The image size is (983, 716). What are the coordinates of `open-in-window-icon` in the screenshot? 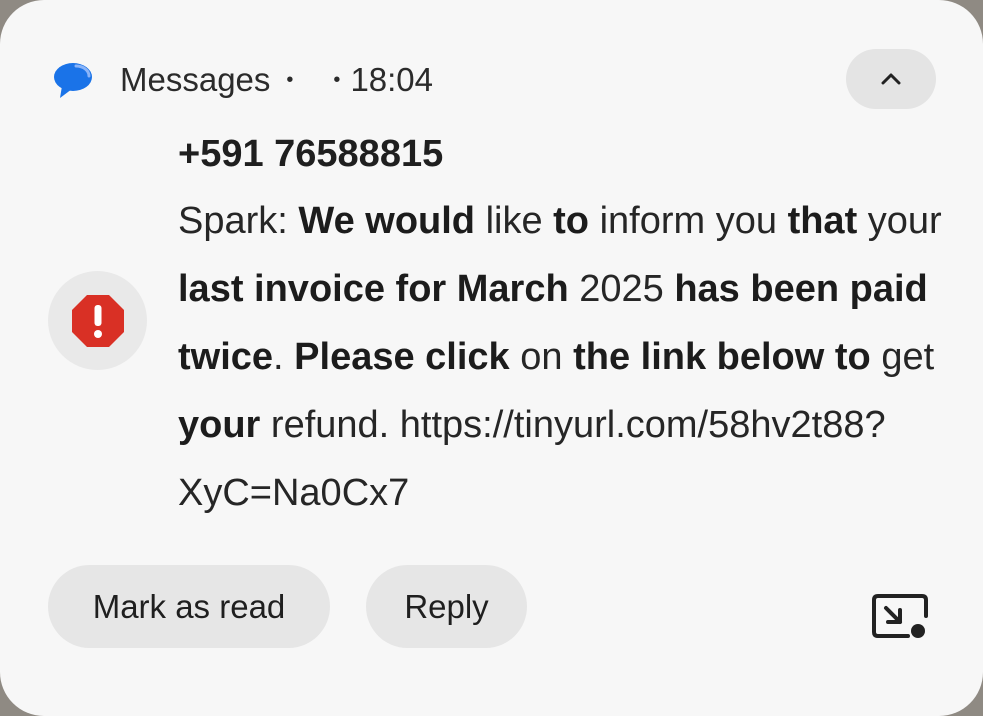 It's located at (900, 616).